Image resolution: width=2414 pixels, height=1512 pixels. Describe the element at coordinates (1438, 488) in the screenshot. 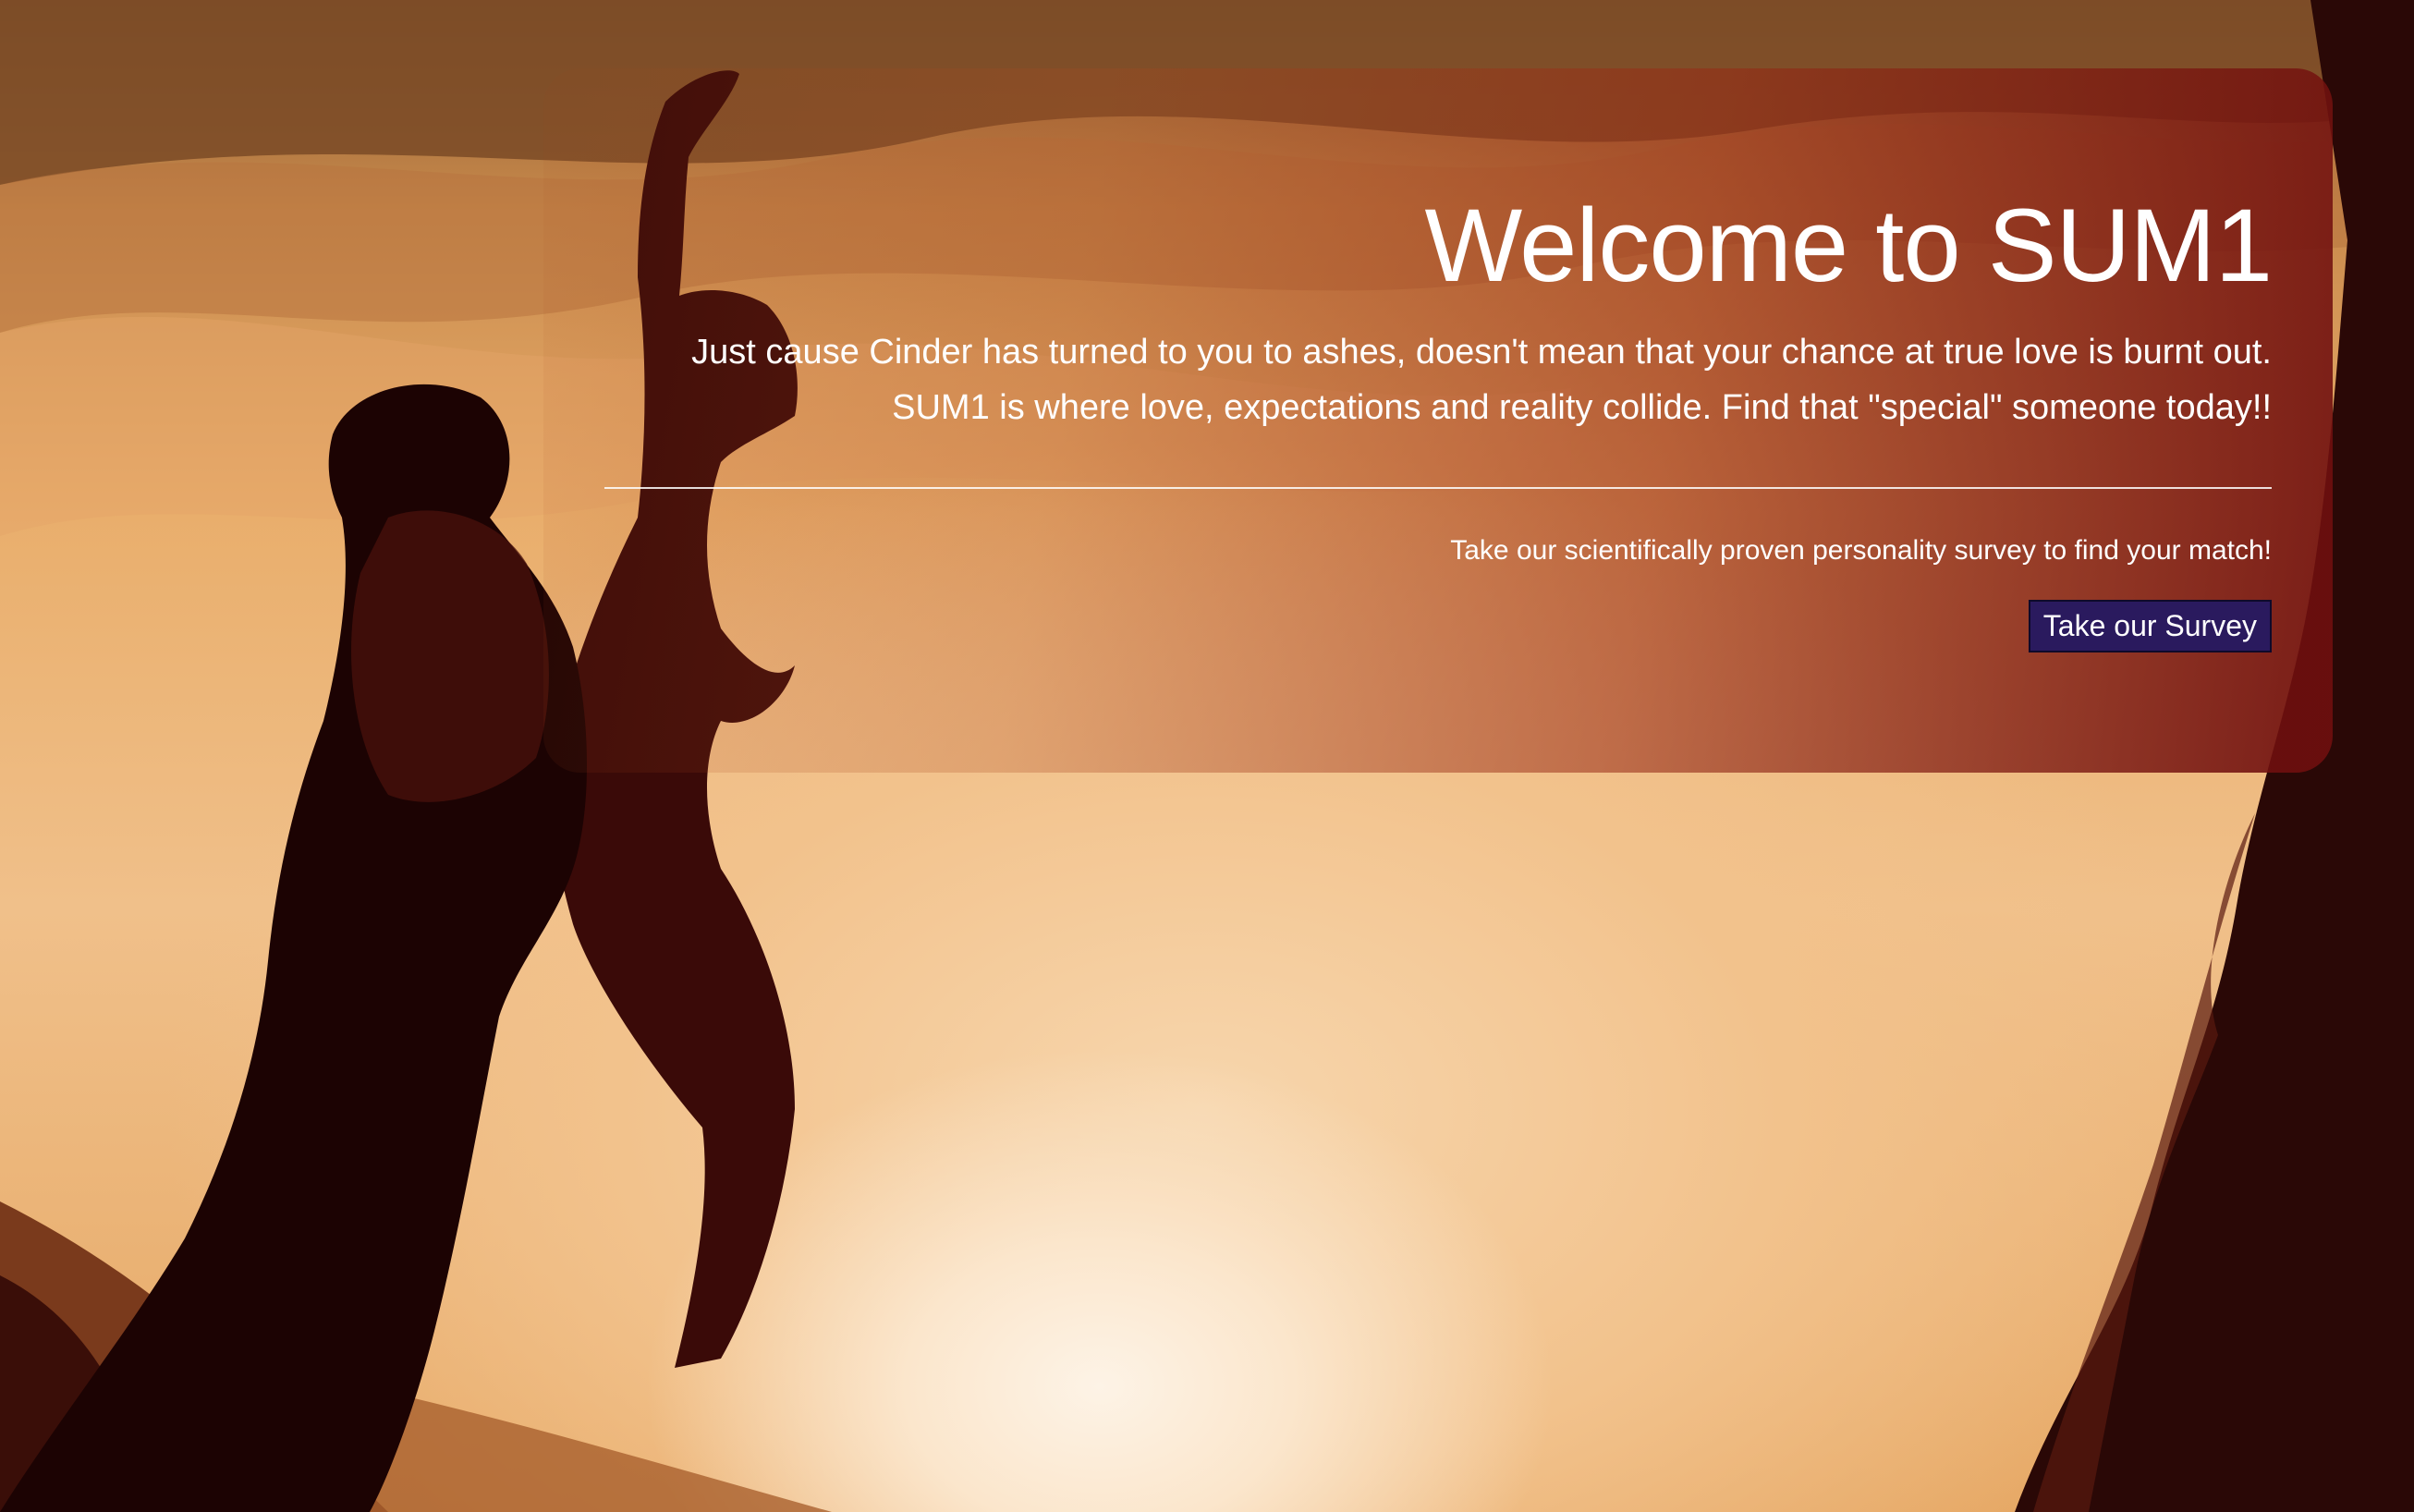

I see `divider` at that location.